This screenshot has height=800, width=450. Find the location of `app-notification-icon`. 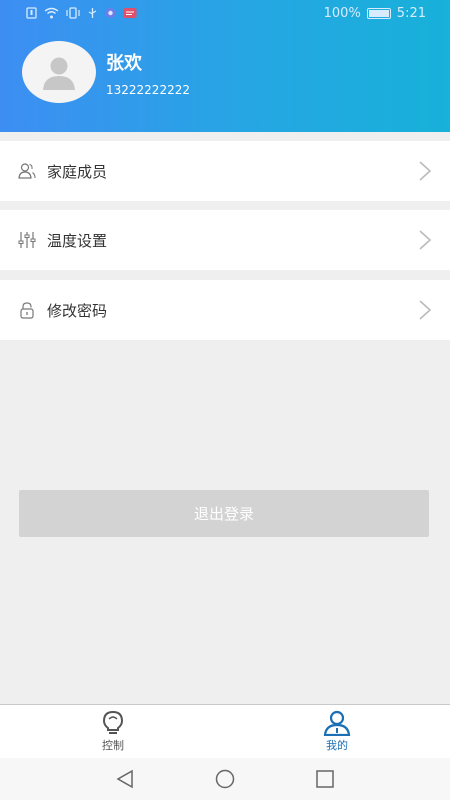

app-notification-icon is located at coordinates (110, 13).